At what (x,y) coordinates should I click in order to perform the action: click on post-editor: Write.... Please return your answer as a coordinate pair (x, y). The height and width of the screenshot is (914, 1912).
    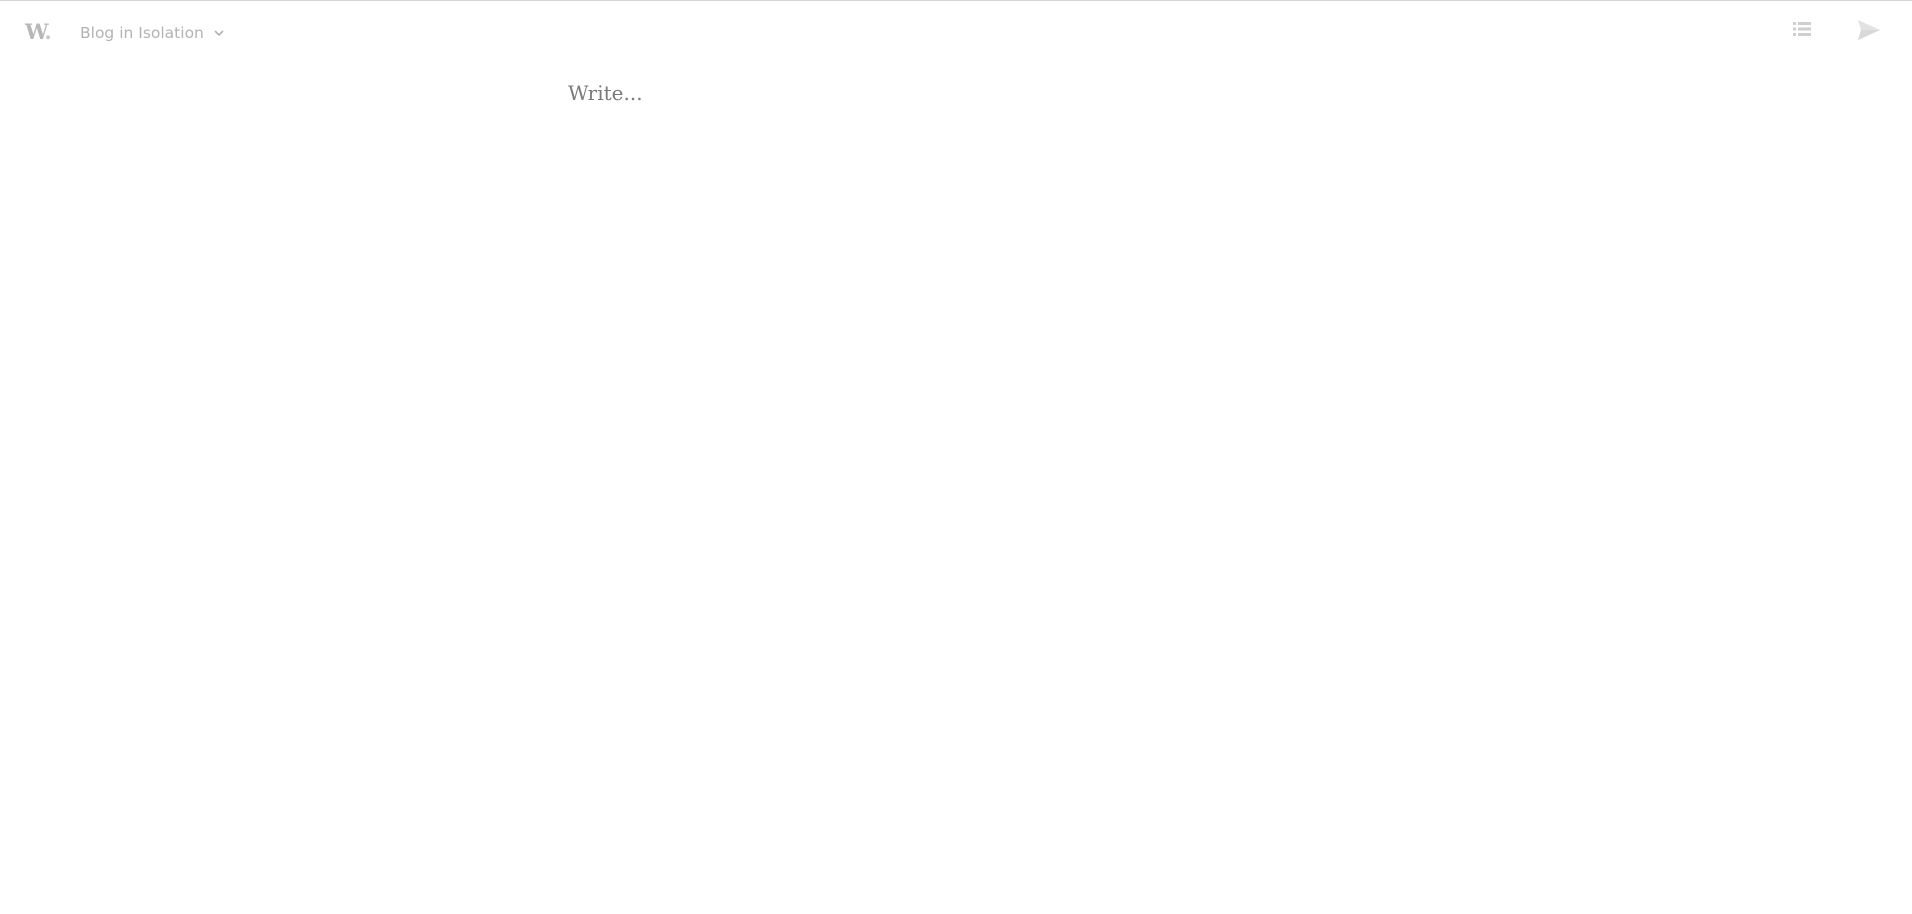
    Looking at the image, I should click on (956, 95).